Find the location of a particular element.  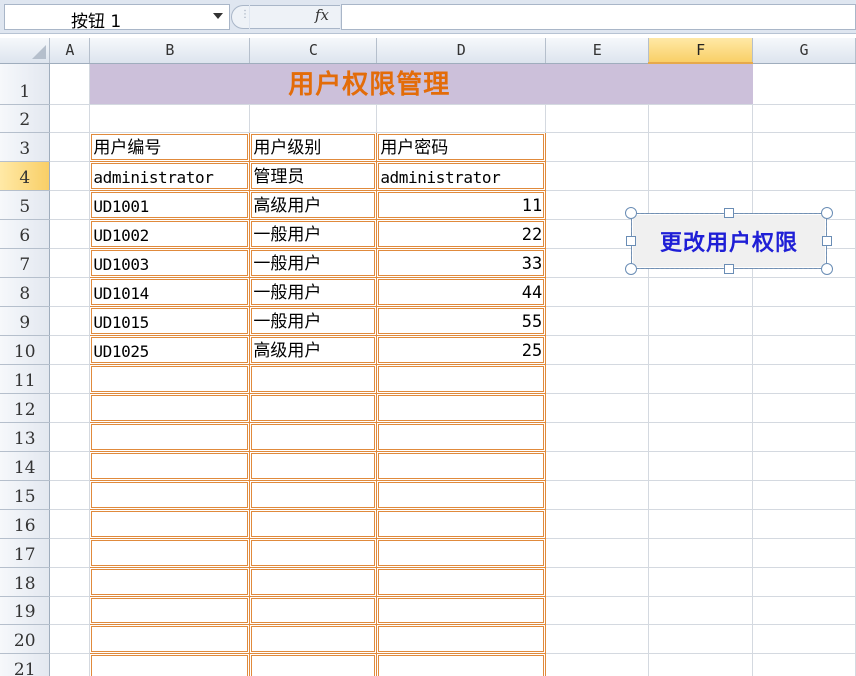

user-id-cell: UD1025 is located at coordinates (170, 350).